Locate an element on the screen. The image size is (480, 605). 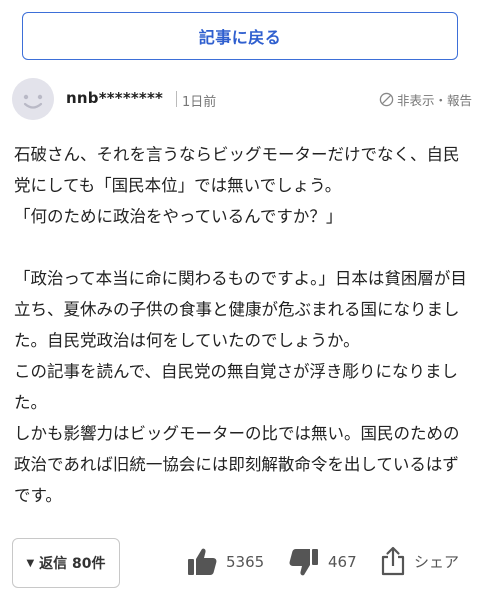
comment-actions: ▼ 返信 80件 5365 467 シェア is located at coordinates (240, 564).